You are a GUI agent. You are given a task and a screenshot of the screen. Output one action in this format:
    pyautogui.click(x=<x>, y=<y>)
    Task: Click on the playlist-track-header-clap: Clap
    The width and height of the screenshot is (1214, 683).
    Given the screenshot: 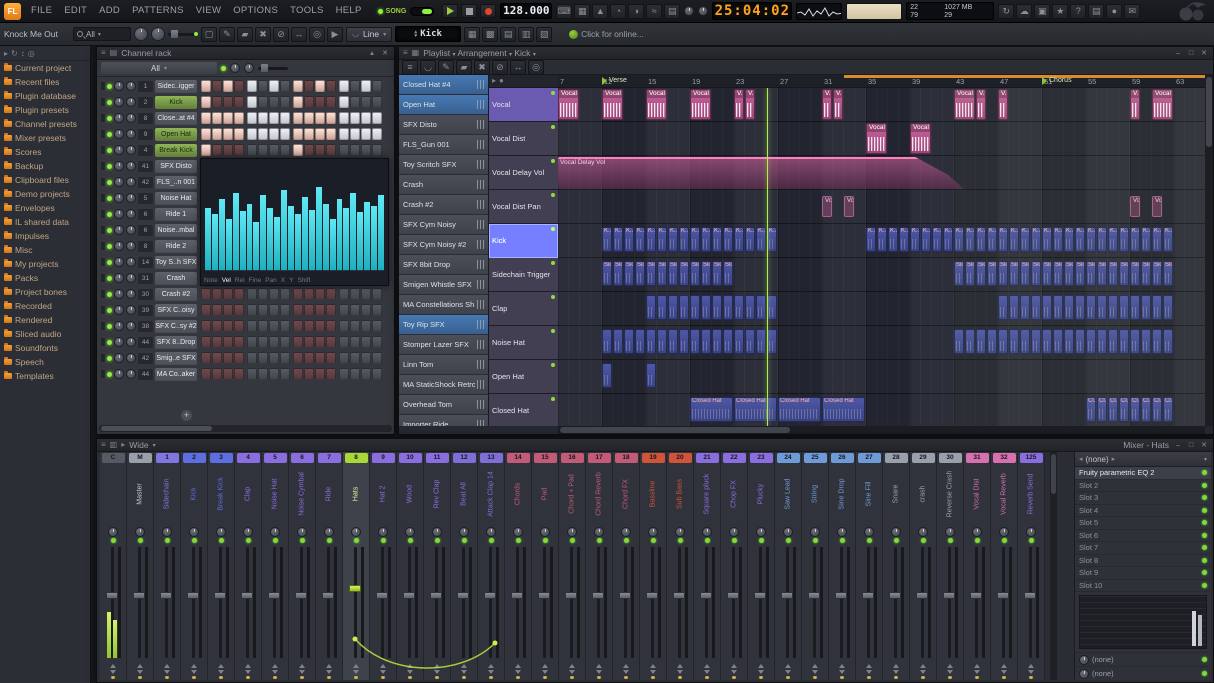 What is the action you would take?
    pyautogui.click(x=523, y=309)
    